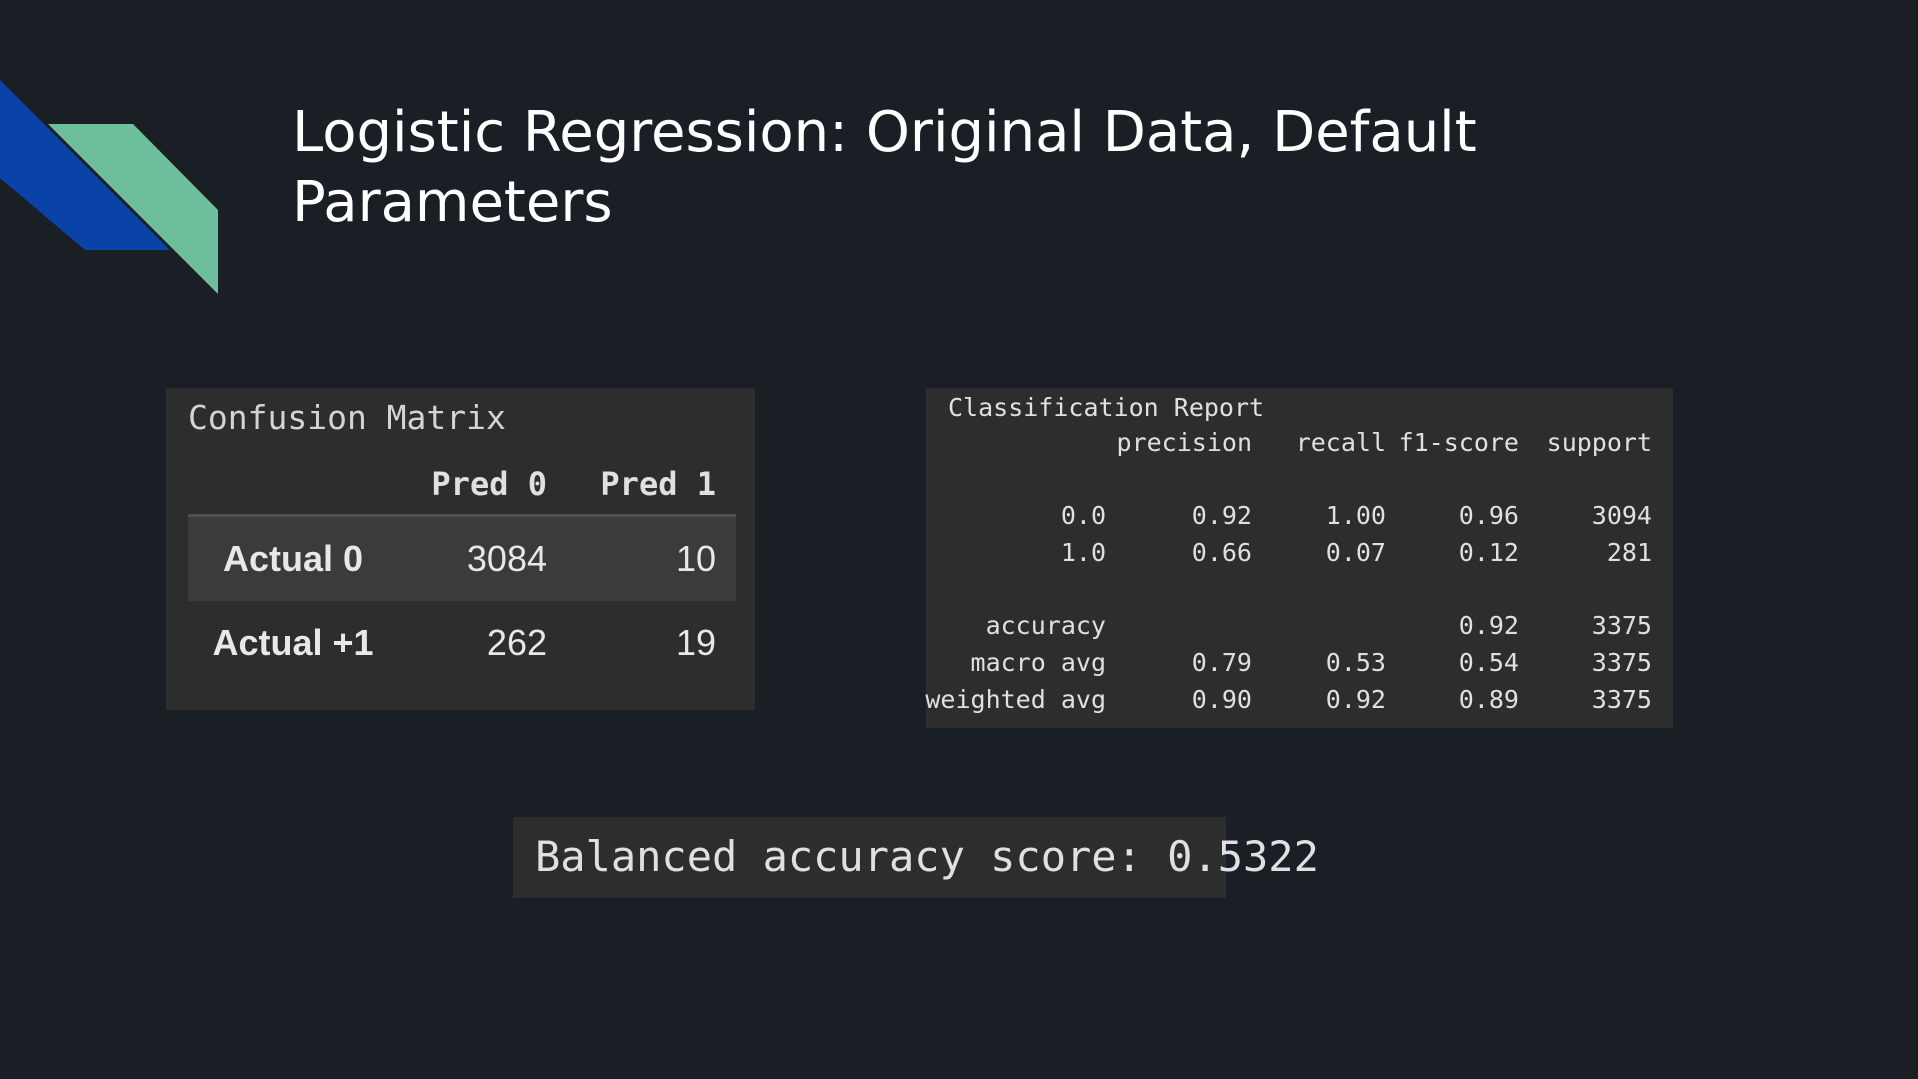 Image resolution: width=1918 pixels, height=1079 pixels. What do you see at coordinates (462, 643) in the screenshot?
I see `table-row: Actual +1 262 19` at bounding box center [462, 643].